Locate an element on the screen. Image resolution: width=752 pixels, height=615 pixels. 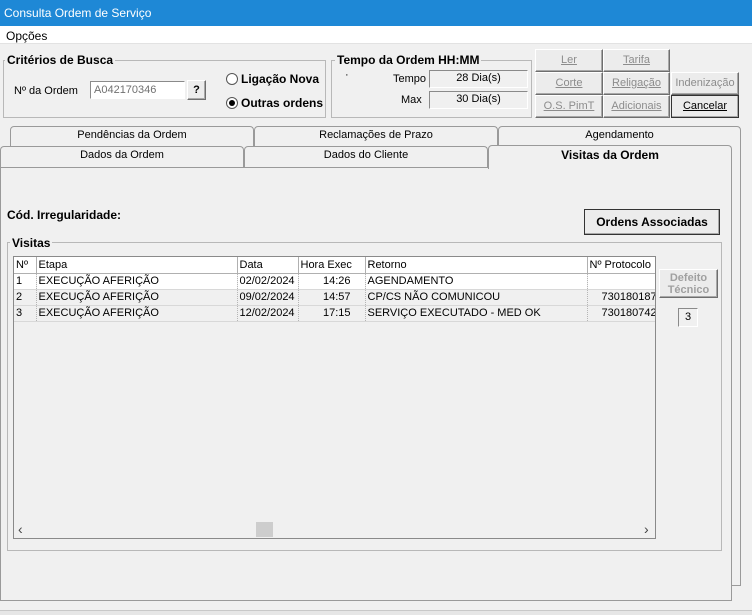
corte-button: Corte is located at coordinates (569, 83).